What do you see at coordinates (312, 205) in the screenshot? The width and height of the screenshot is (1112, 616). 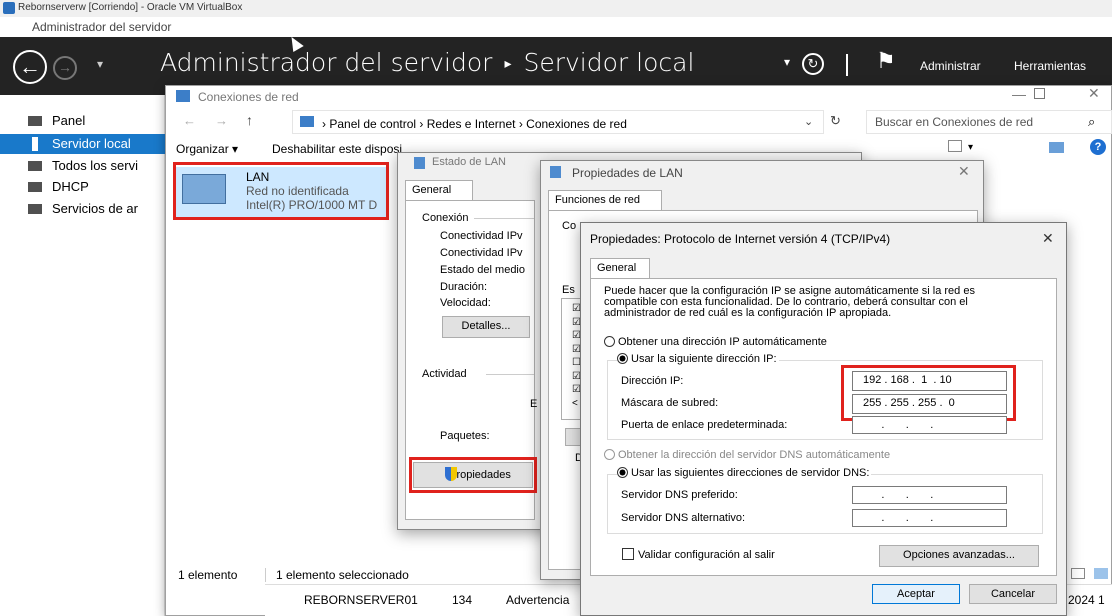 I see `adapter-device: Intel(R) PRO/1000 MT D` at bounding box center [312, 205].